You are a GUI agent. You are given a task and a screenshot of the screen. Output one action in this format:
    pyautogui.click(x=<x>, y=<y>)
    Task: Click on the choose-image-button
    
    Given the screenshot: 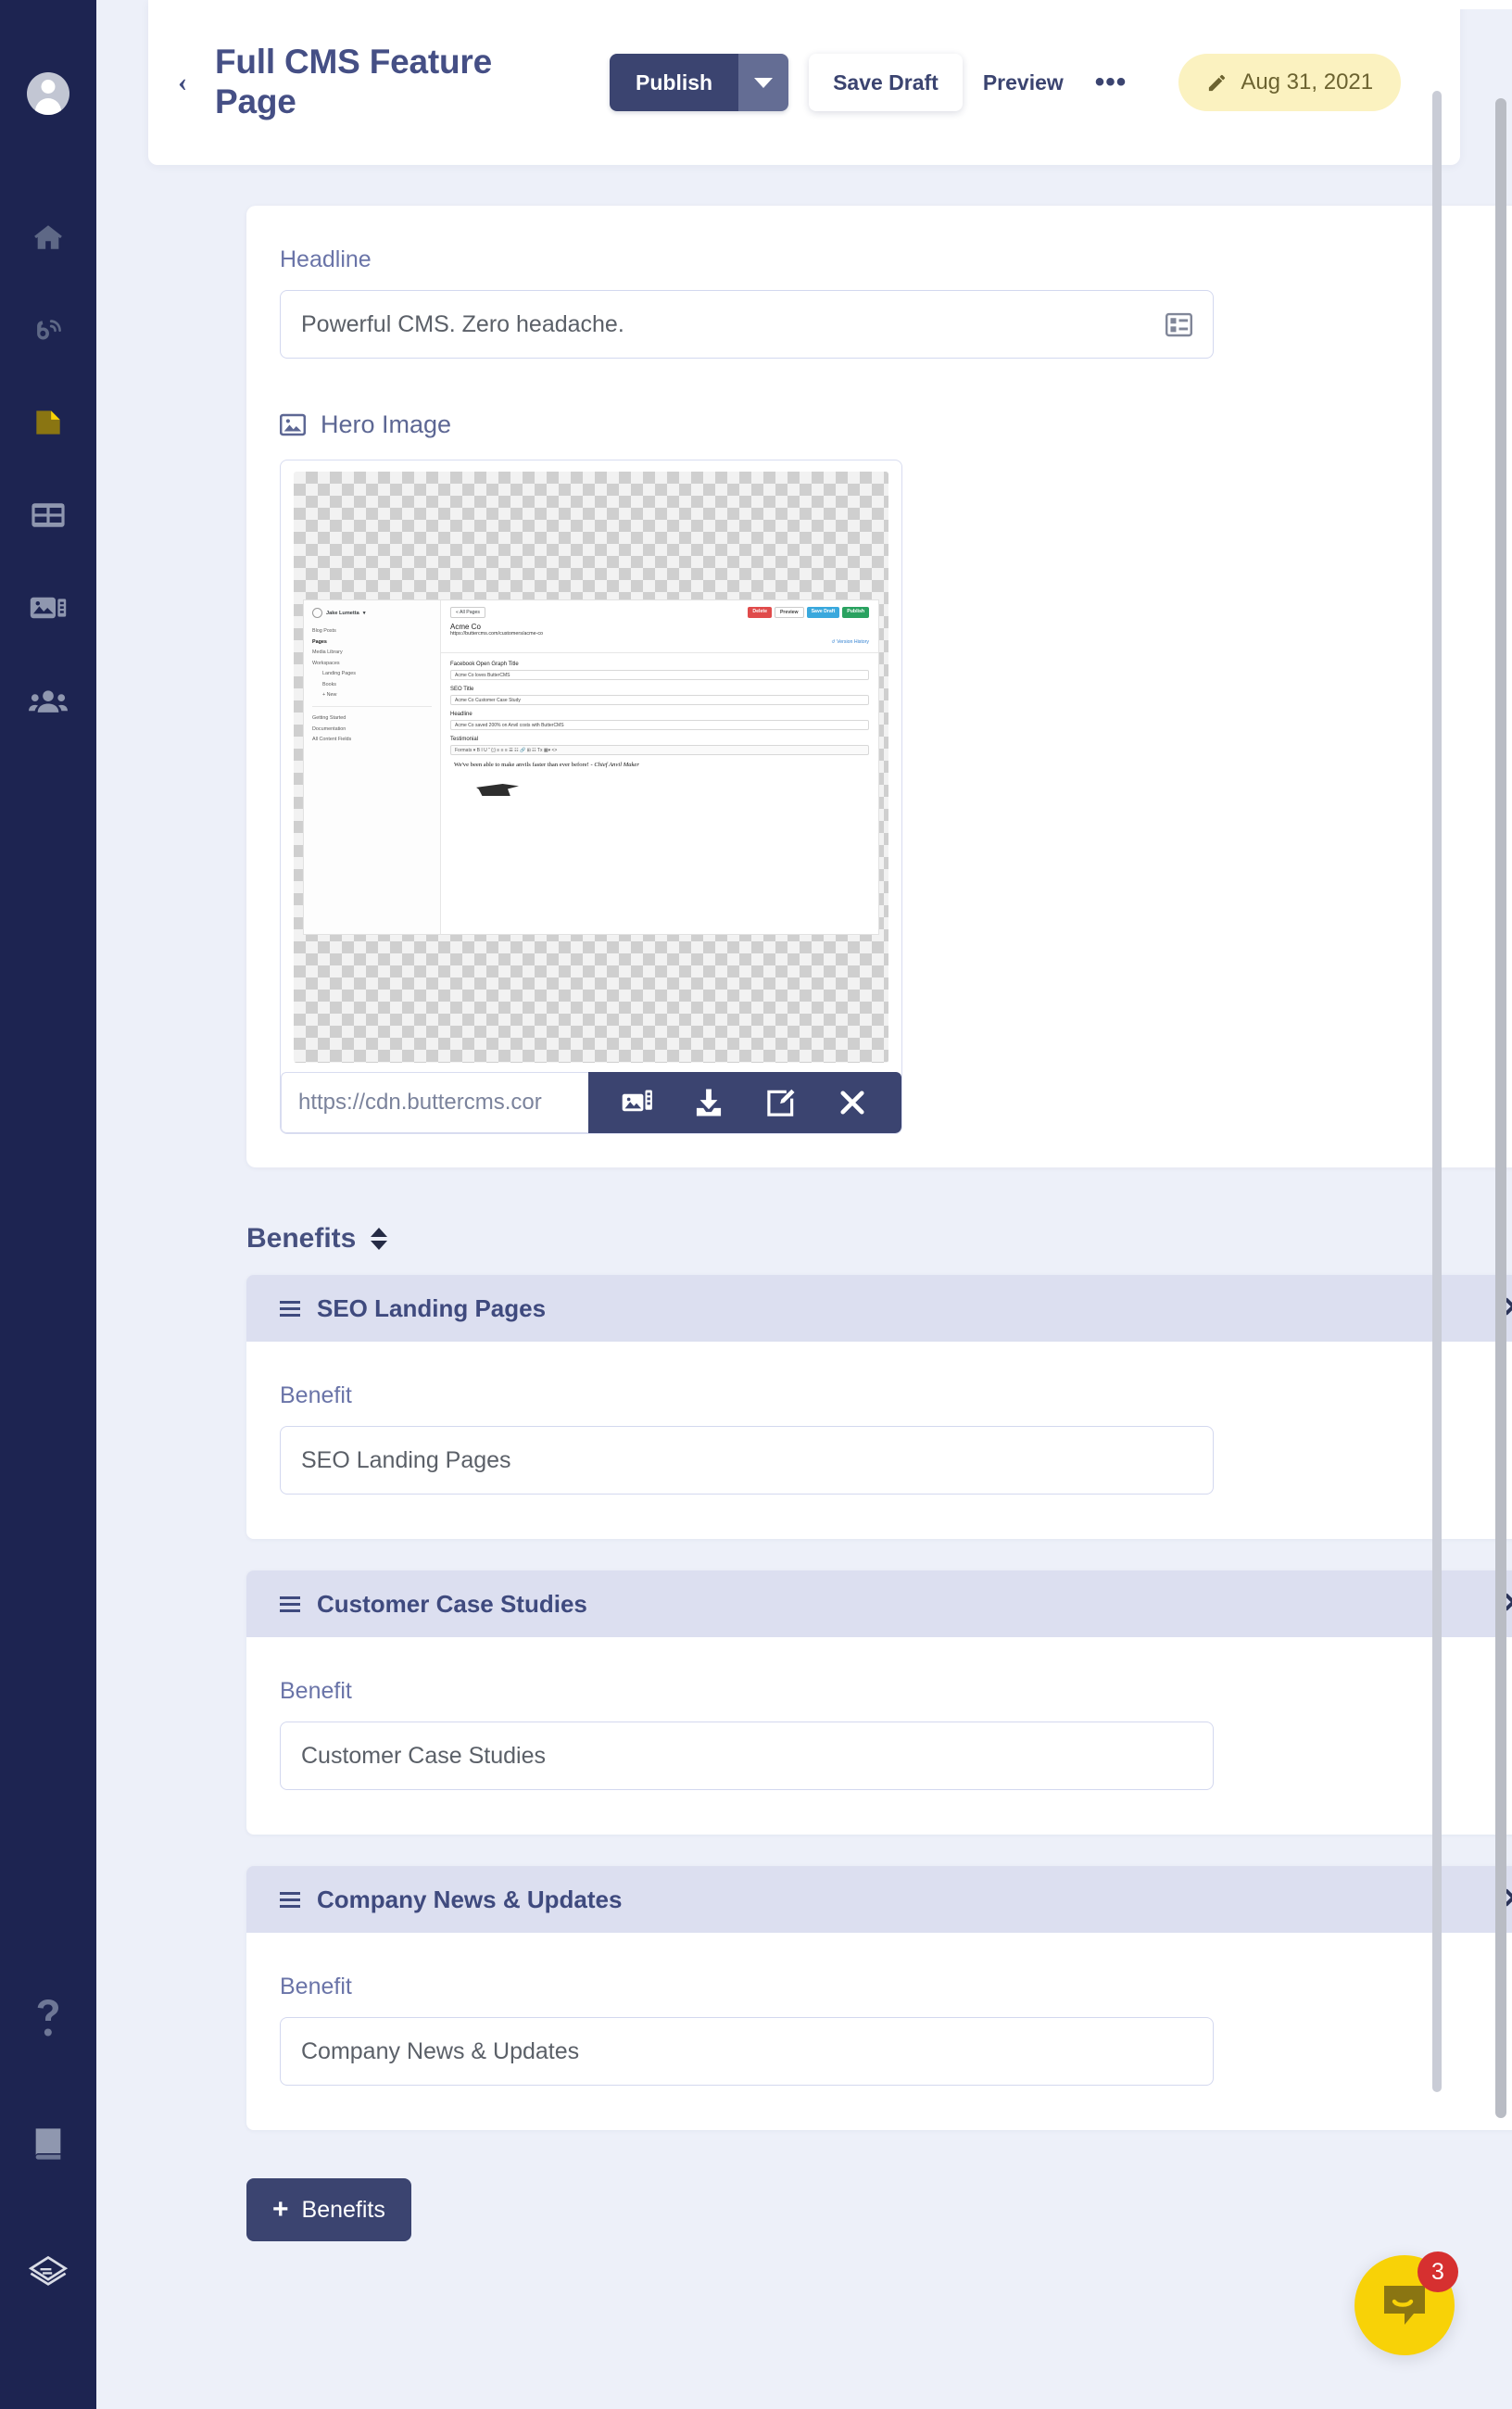 What is the action you would take?
    pyautogui.click(x=637, y=1102)
    